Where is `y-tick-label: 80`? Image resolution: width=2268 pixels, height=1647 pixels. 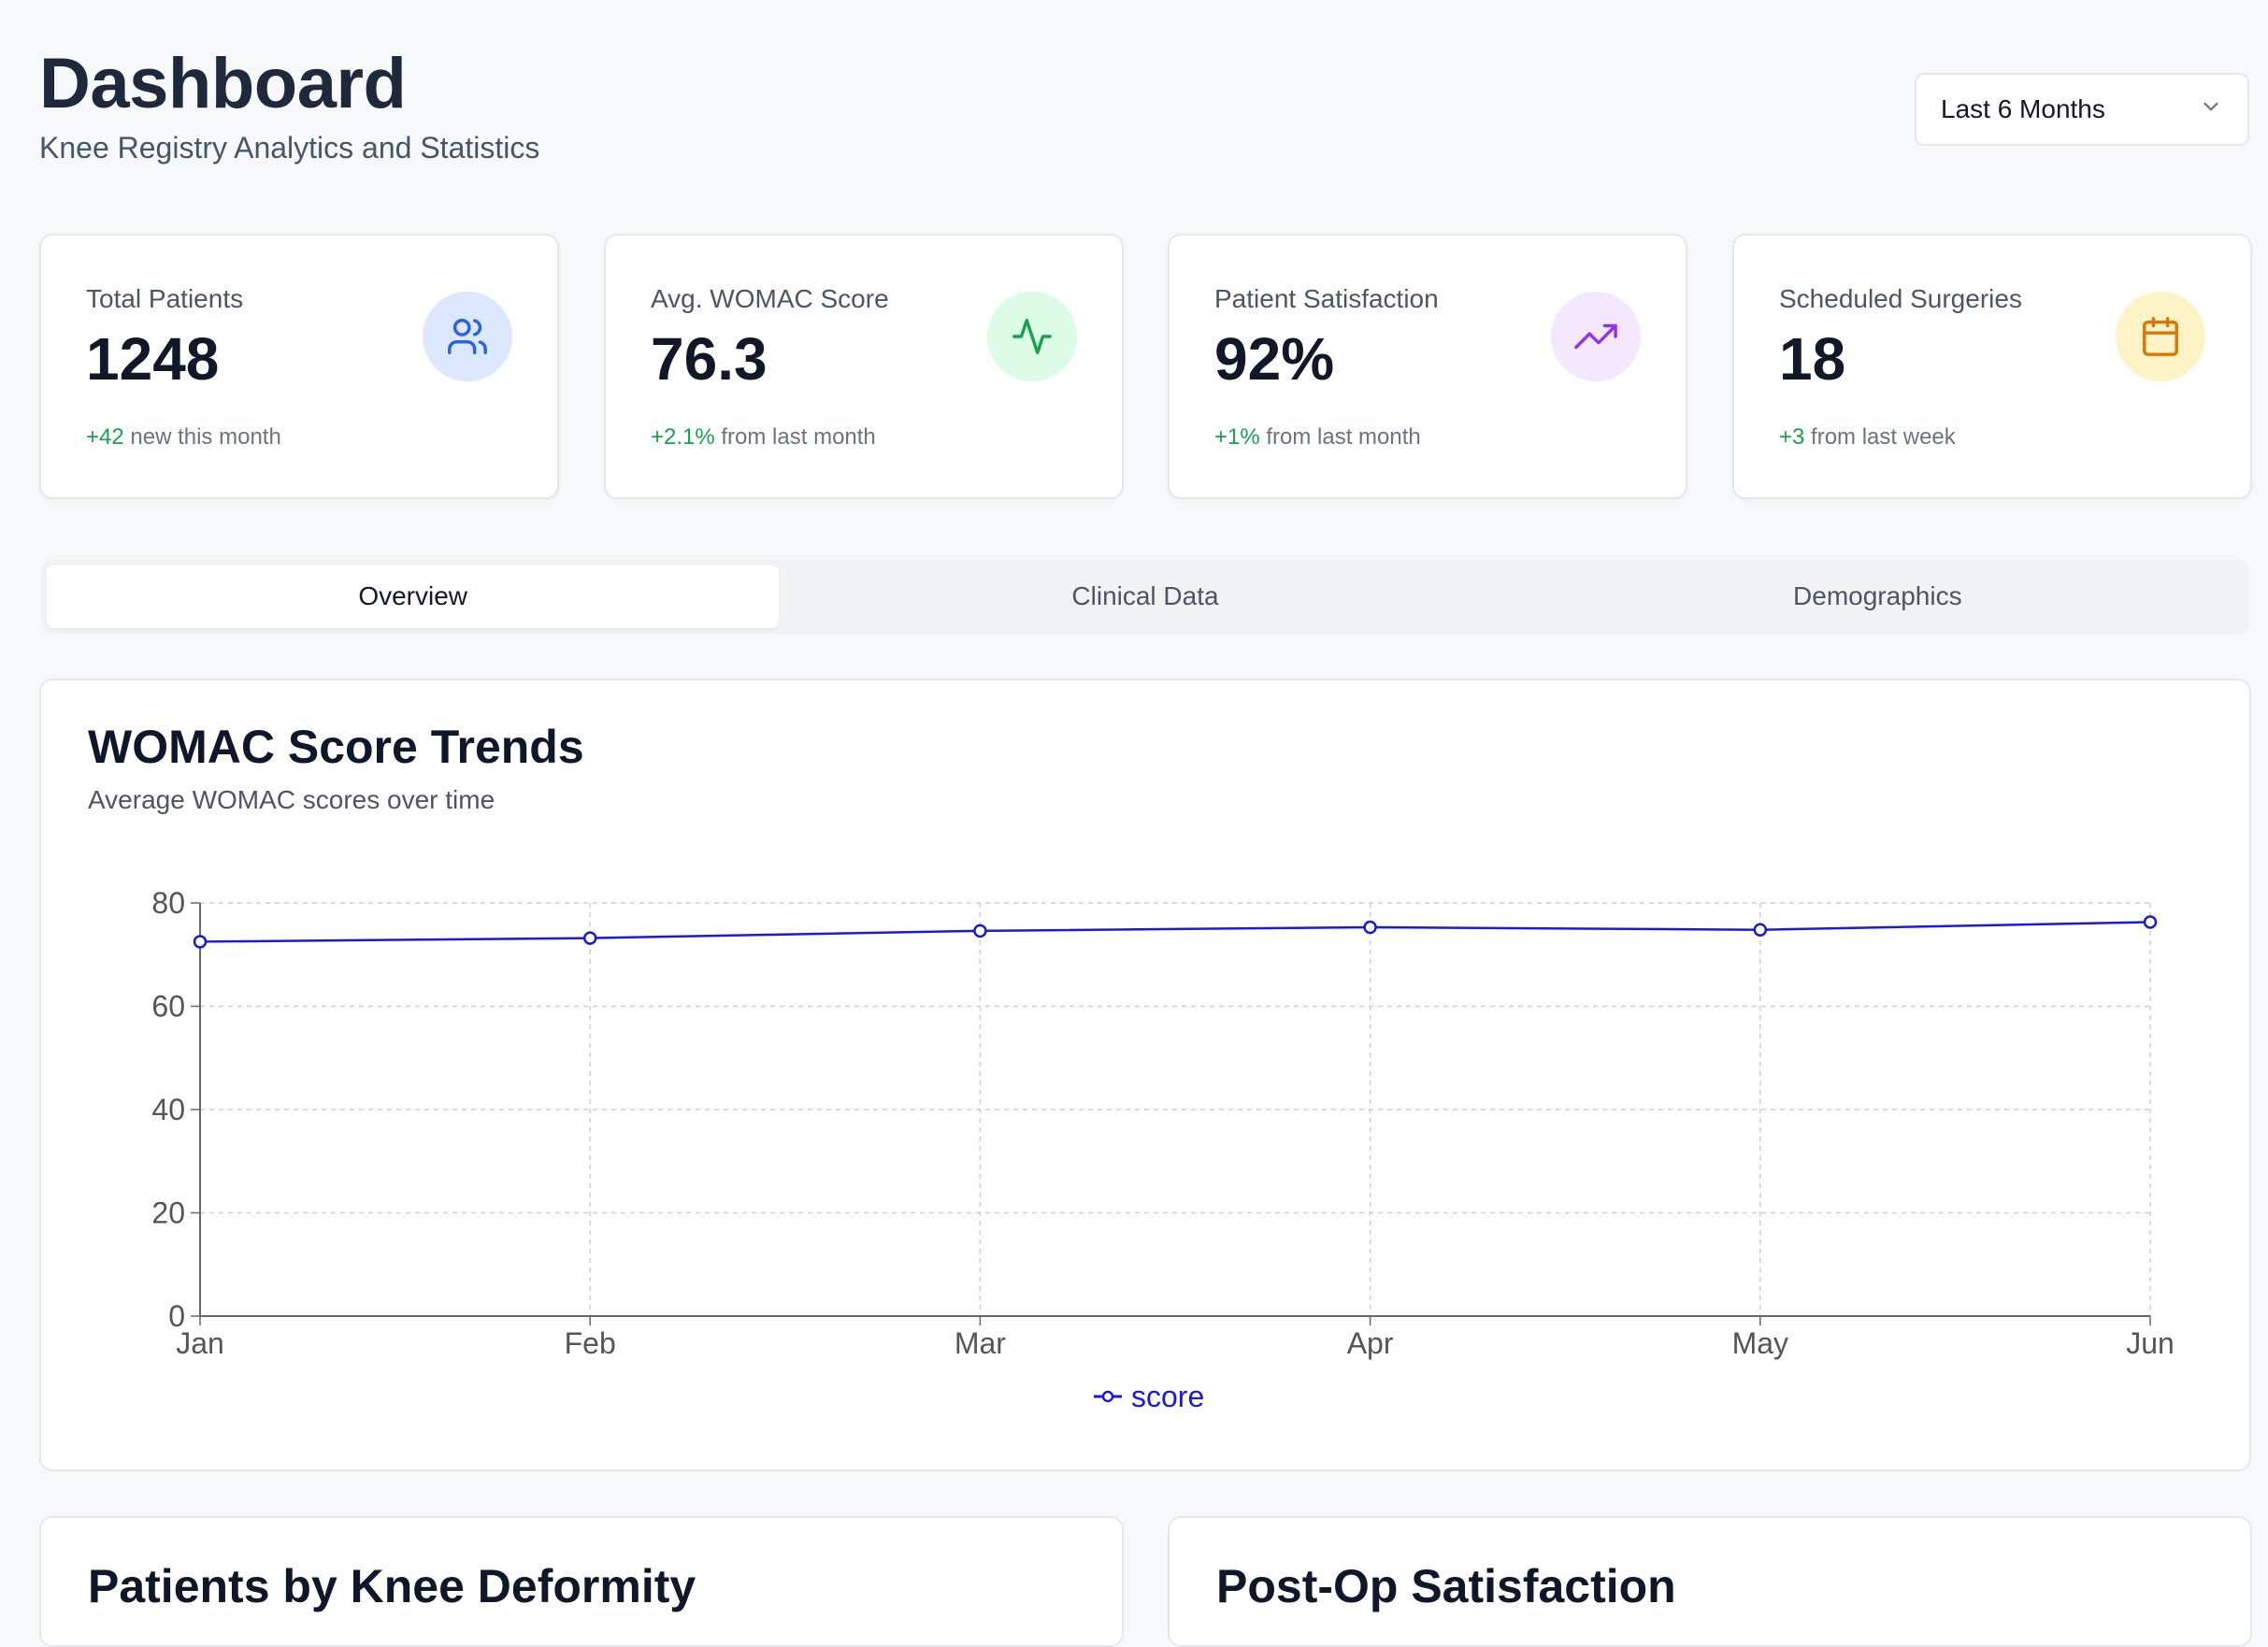
y-tick-label: 80 is located at coordinates (168, 903).